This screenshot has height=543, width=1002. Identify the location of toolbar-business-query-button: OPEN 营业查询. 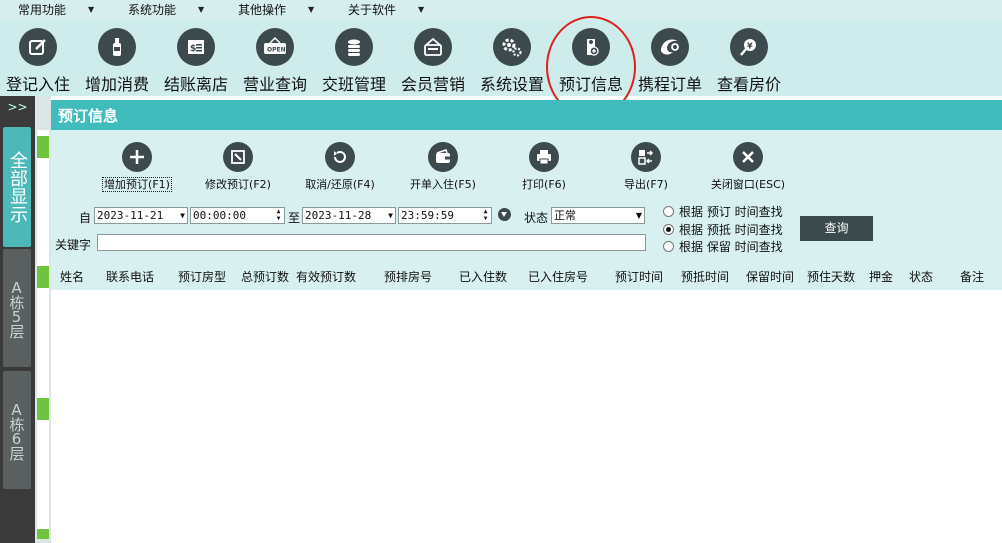
(275, 58).